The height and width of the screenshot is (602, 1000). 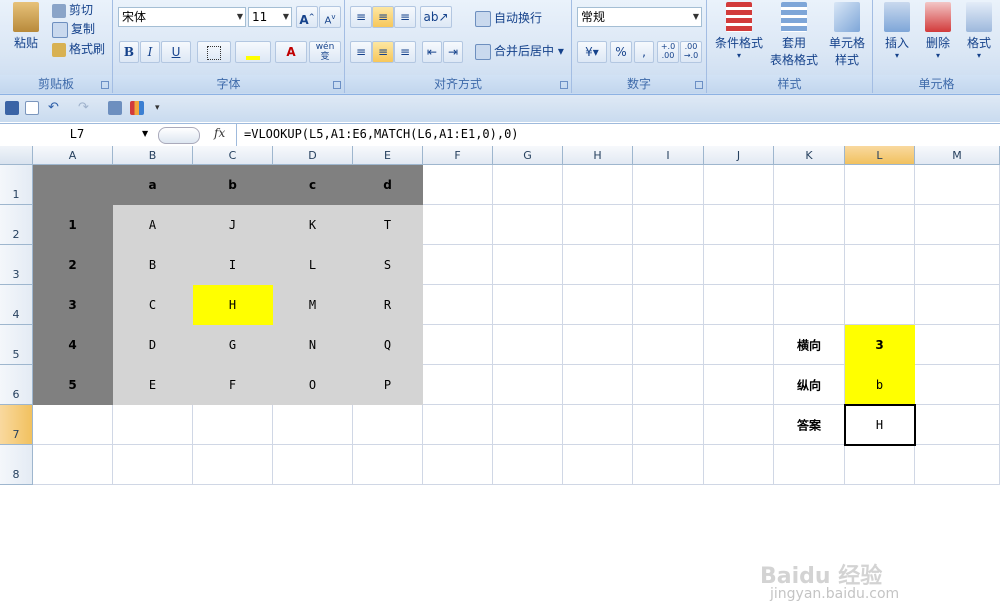 I want to click on cell-l4, so click(x=880, y=305).